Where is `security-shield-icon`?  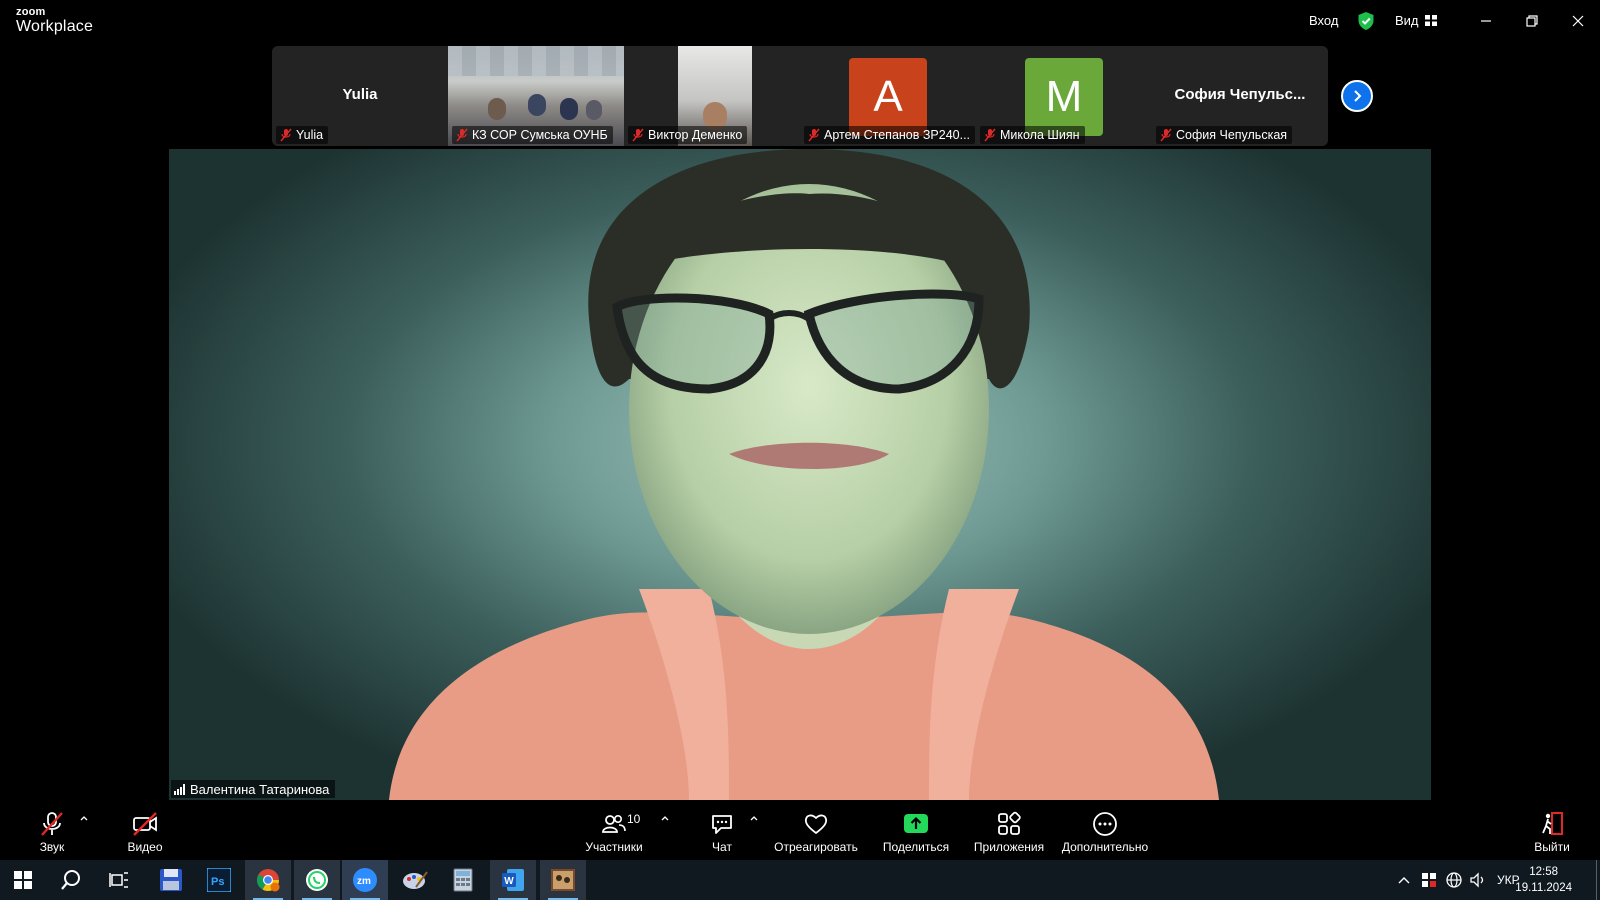
security-shield-icon is located at coordinates (1366, 21).